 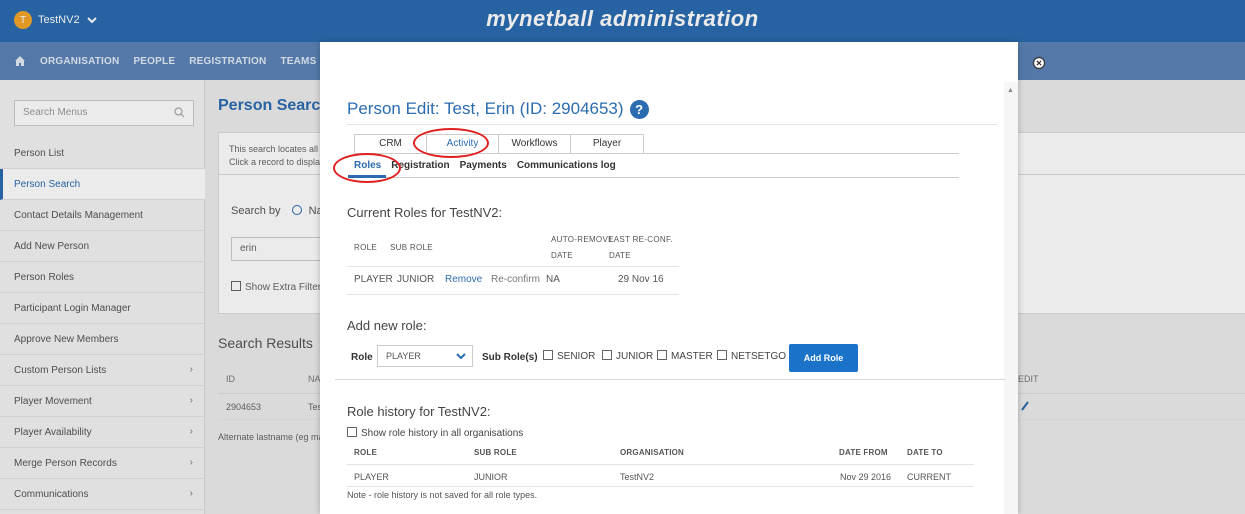 What do you see at coordinates (1011, 298) in the screenshot?
I see `scrollbar: ▲` at bounding box center [1011, 298].